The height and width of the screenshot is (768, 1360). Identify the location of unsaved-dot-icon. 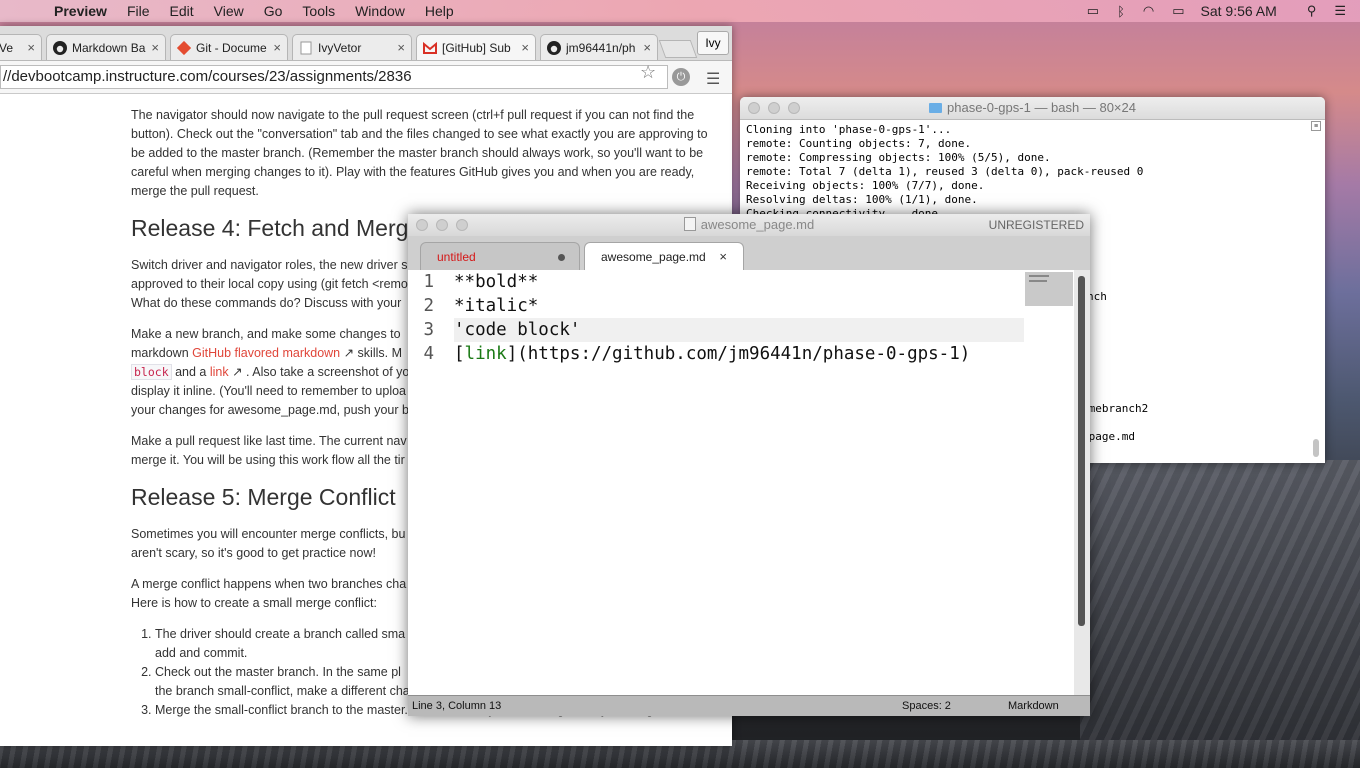
(561, 257).